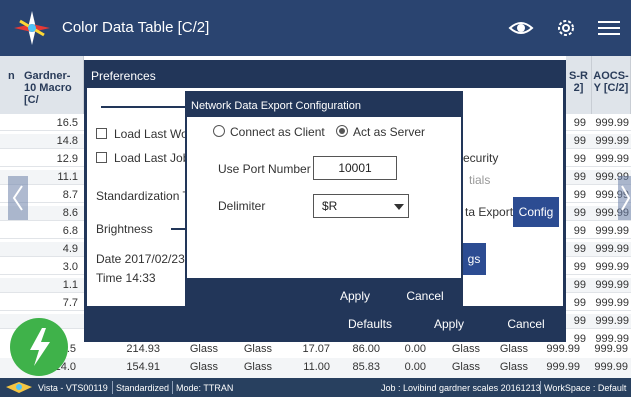 Image resolution: width=631 pixels, height=397 pixels. I want to click on column-header-prefix: n, so click(11, 76).